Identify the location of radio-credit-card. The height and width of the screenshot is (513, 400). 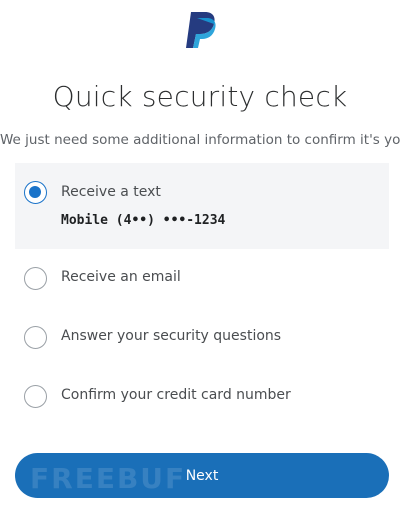
(35, 396).